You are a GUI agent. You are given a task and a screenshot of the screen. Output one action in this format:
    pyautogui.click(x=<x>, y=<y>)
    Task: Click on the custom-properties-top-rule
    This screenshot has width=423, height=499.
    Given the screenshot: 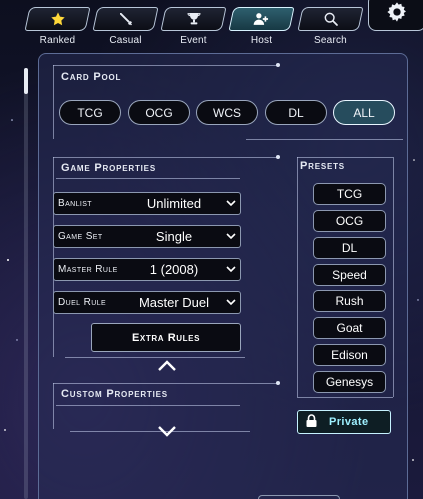 What is the action you would take?
    pyautogui.click(x=165, y=383)
    